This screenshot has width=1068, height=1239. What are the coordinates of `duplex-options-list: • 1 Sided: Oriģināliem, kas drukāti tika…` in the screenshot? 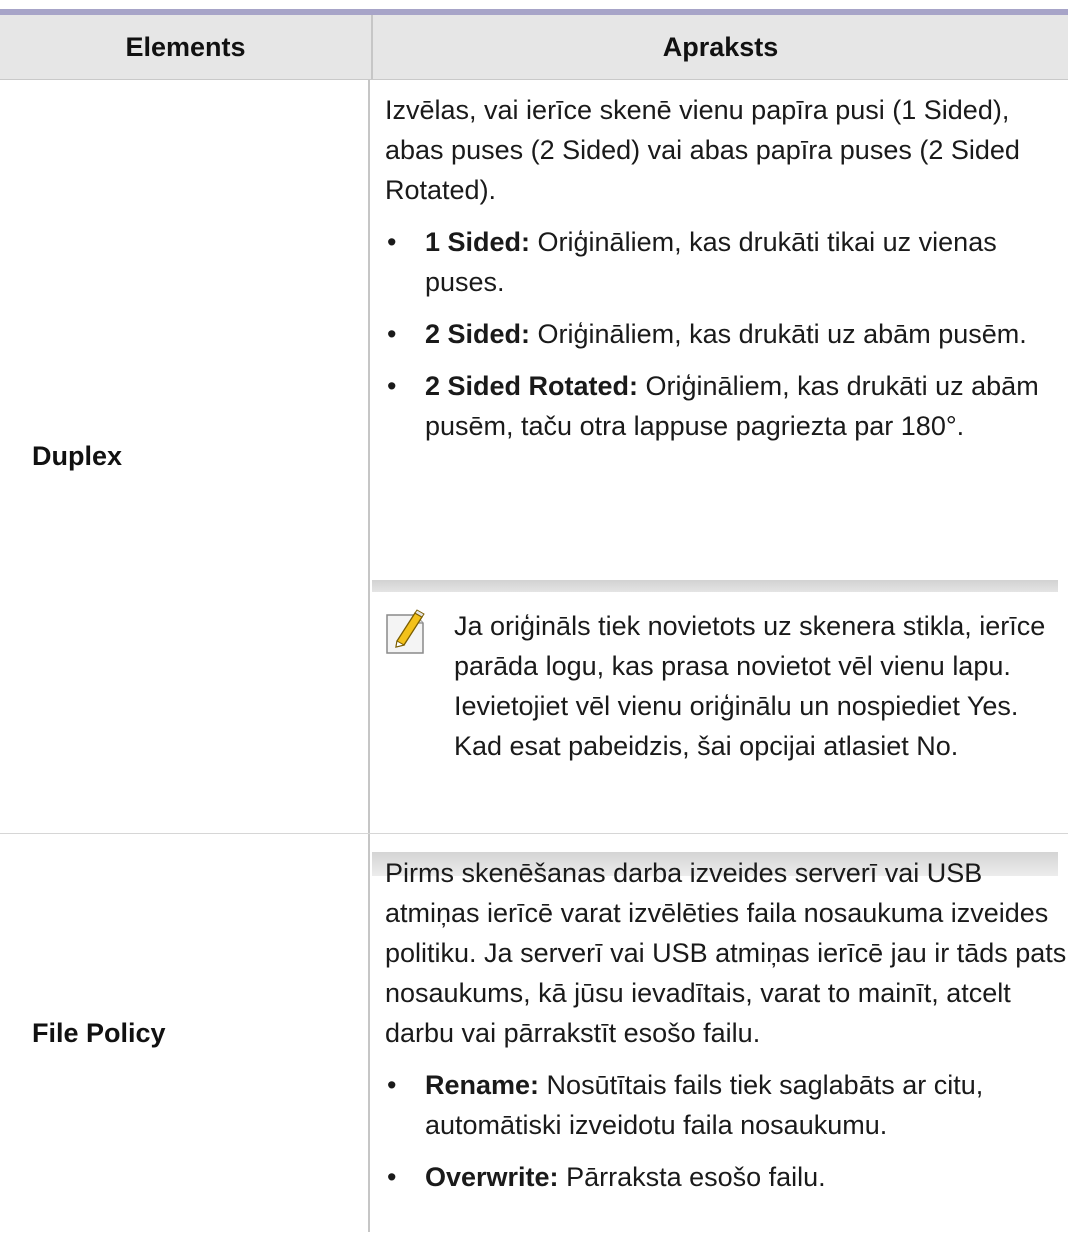 It's located at (726, 334).